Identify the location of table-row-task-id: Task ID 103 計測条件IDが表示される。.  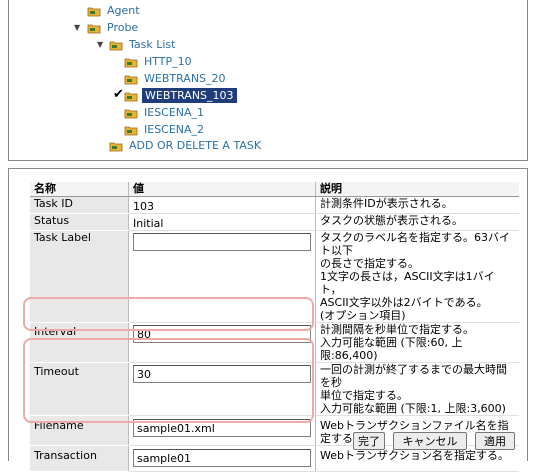
(274, 205).